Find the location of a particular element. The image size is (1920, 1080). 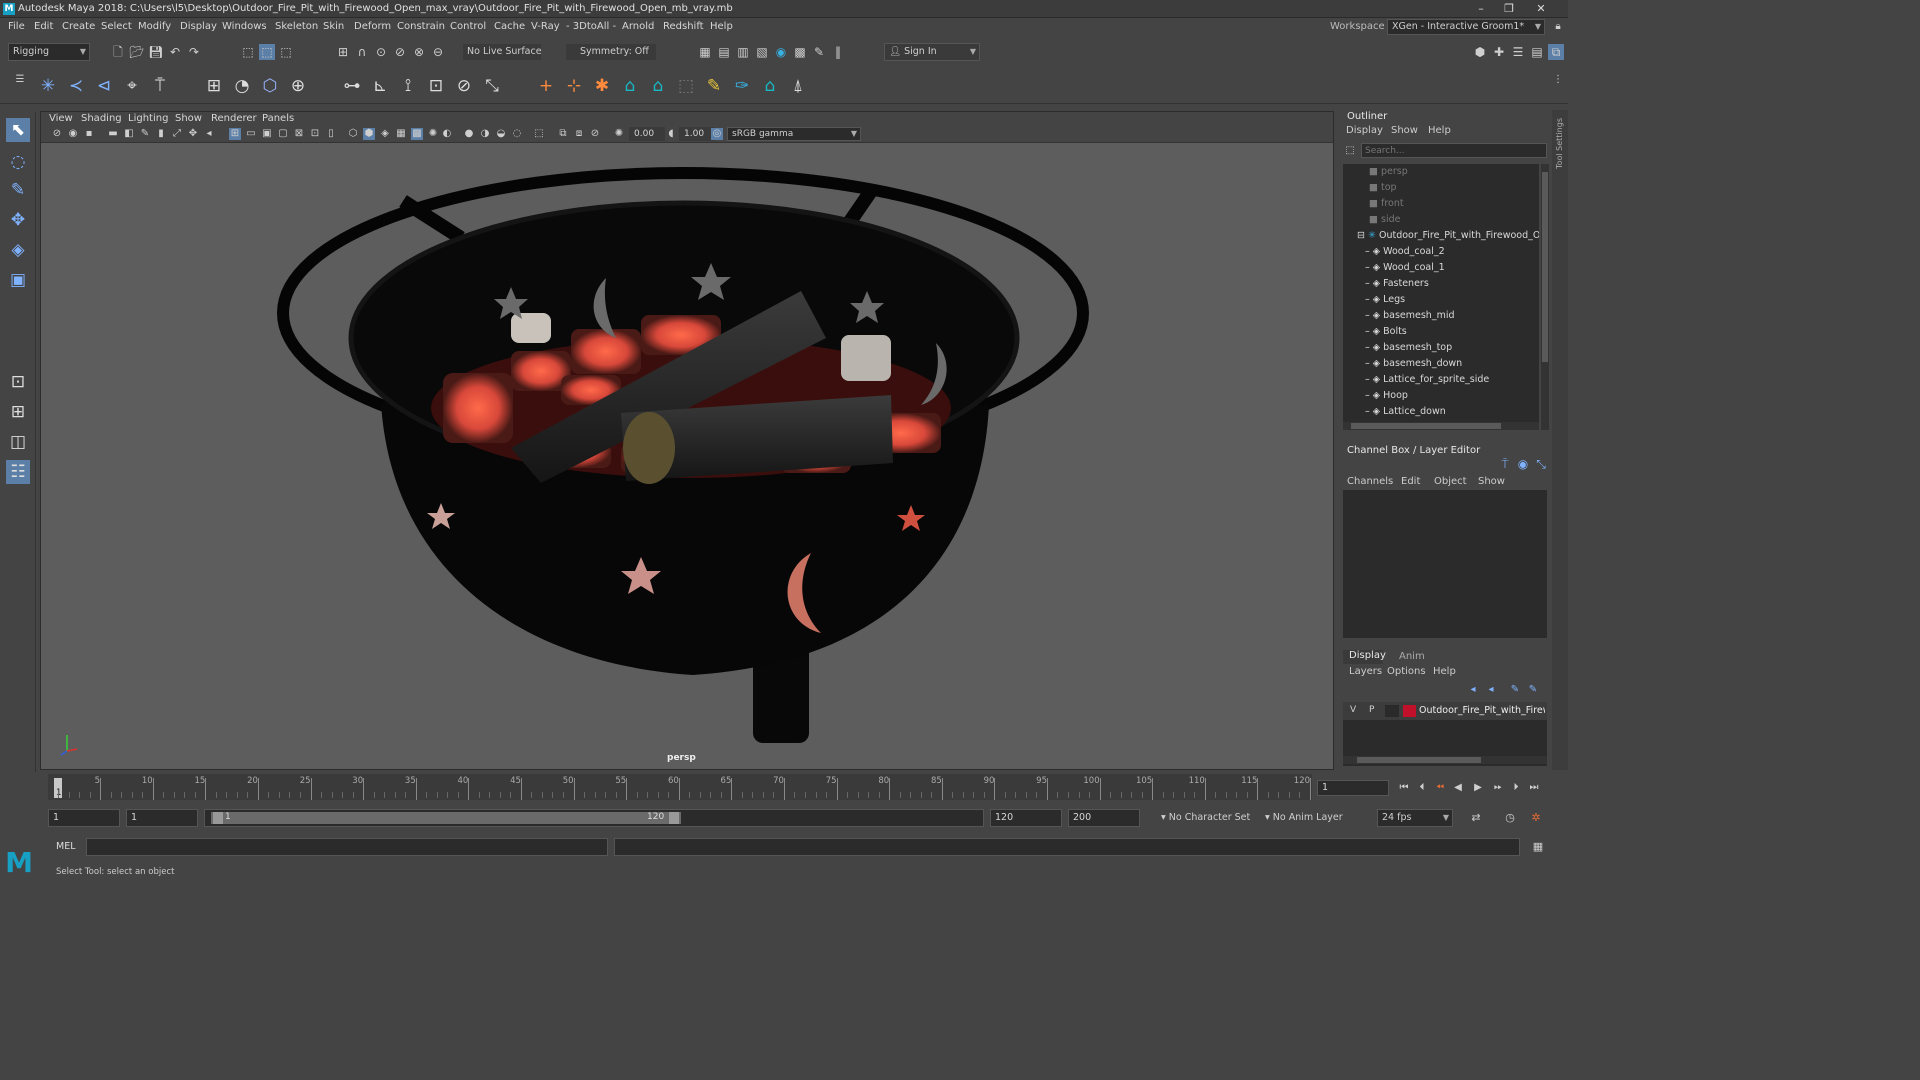

menu-skeleton: Skeleton is located at coordinates (296, 26).